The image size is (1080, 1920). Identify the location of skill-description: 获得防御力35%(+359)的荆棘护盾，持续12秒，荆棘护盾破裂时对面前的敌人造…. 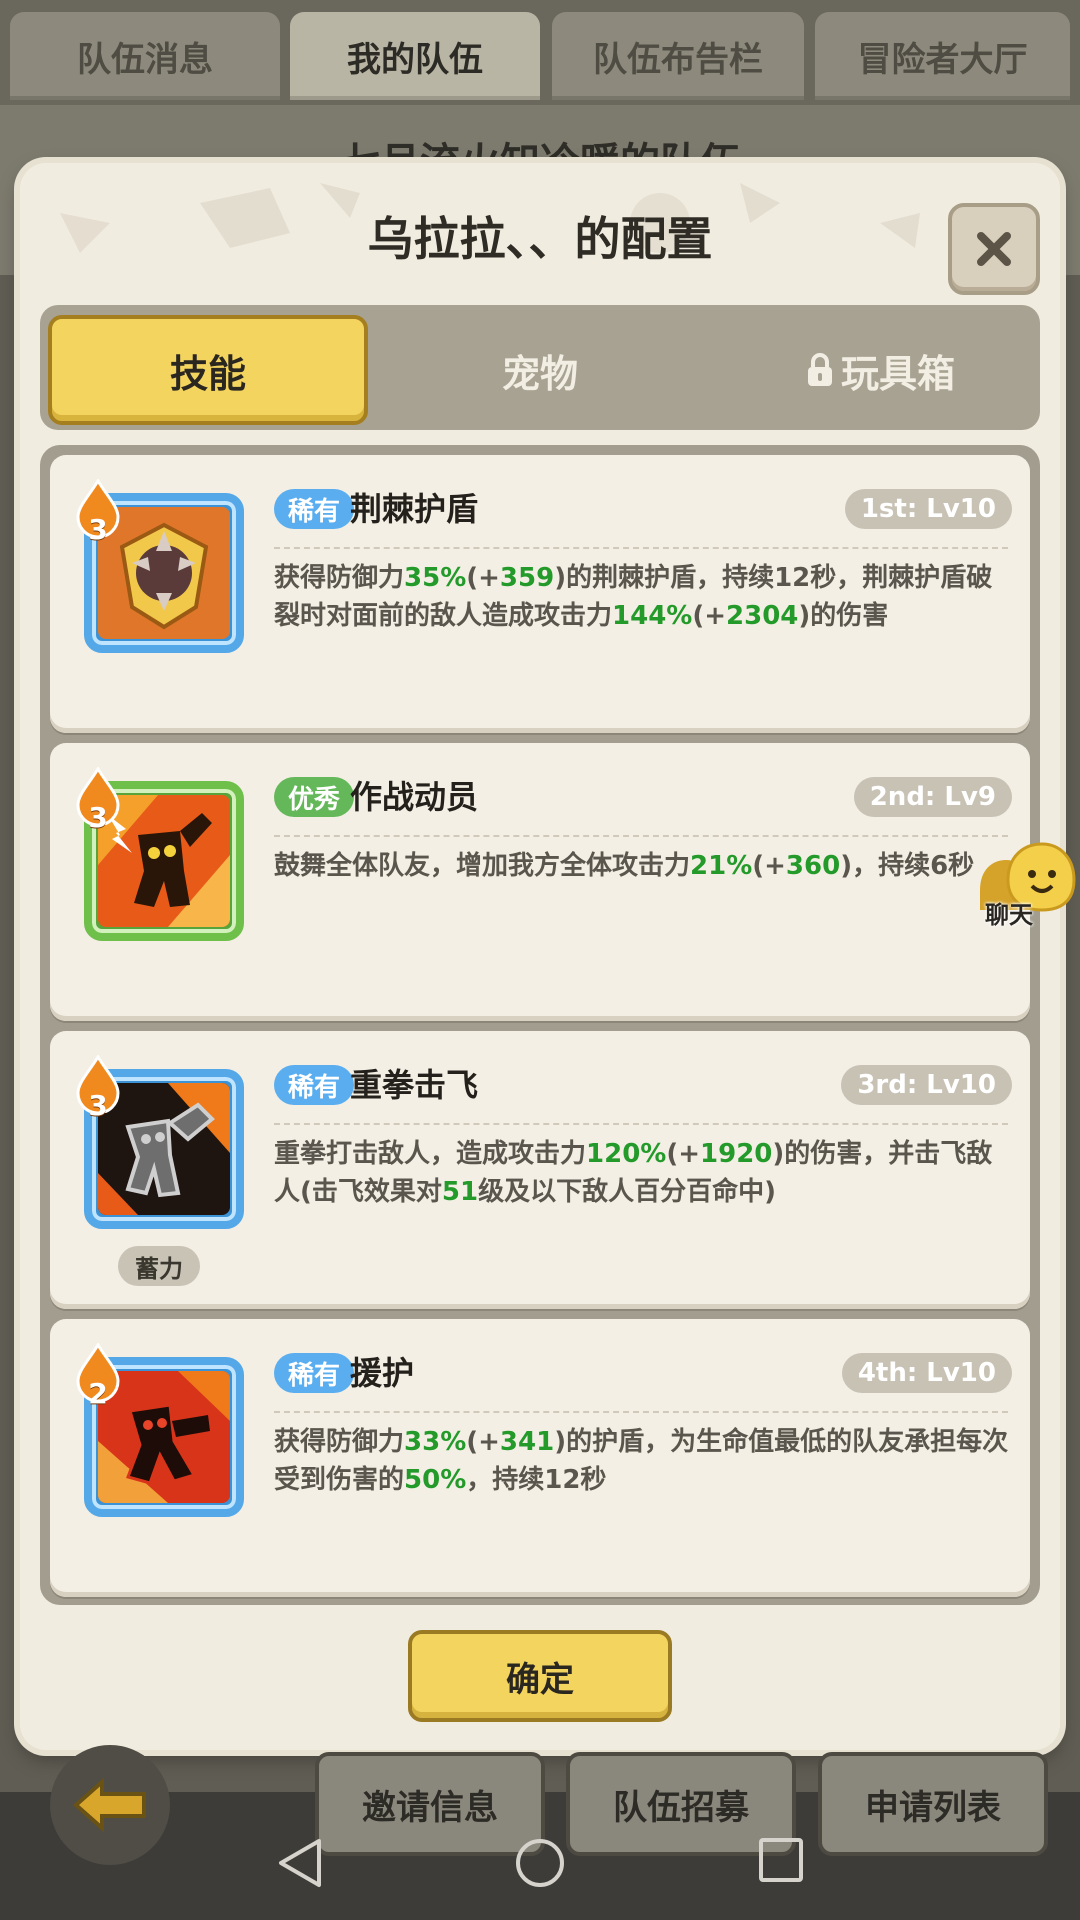
(633, 597).